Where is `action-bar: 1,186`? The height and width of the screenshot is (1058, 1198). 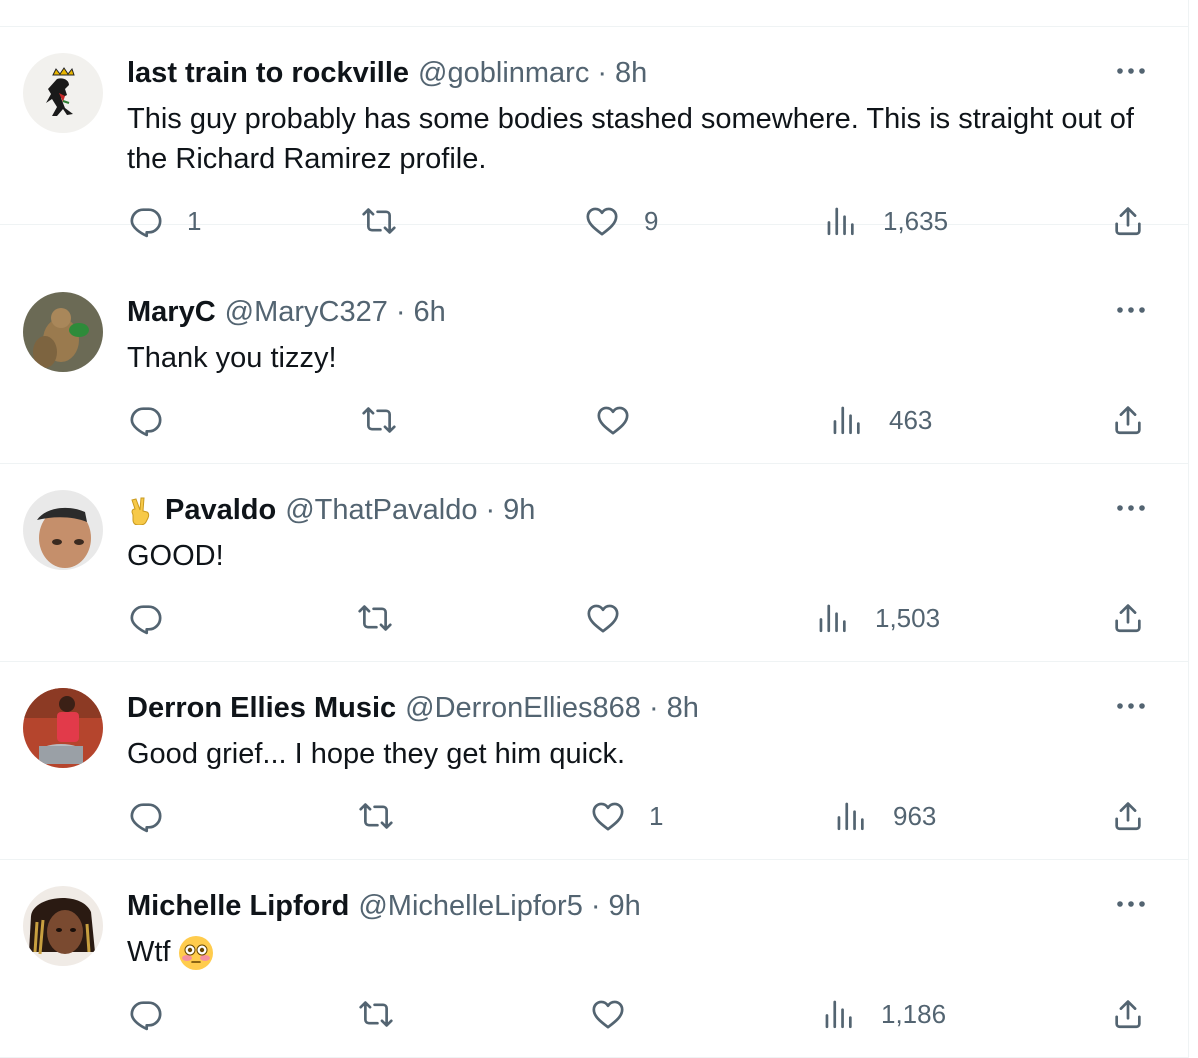 action-bar: 1,186 is located at coordinates (594, 1014).